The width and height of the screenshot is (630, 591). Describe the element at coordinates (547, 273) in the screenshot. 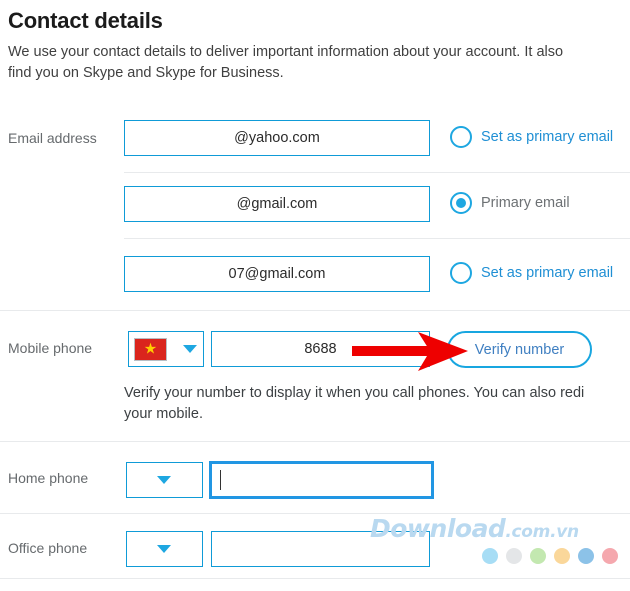

I see `radio-label-3: Set as primary email` at that location.